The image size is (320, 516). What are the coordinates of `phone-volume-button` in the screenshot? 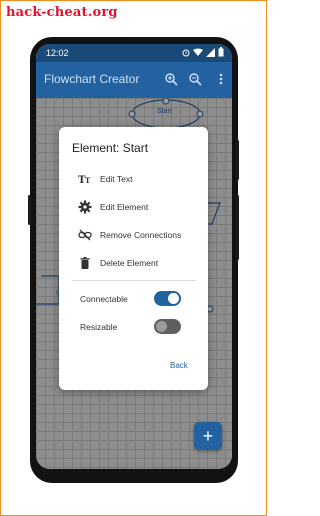 It's located at (237, 227).